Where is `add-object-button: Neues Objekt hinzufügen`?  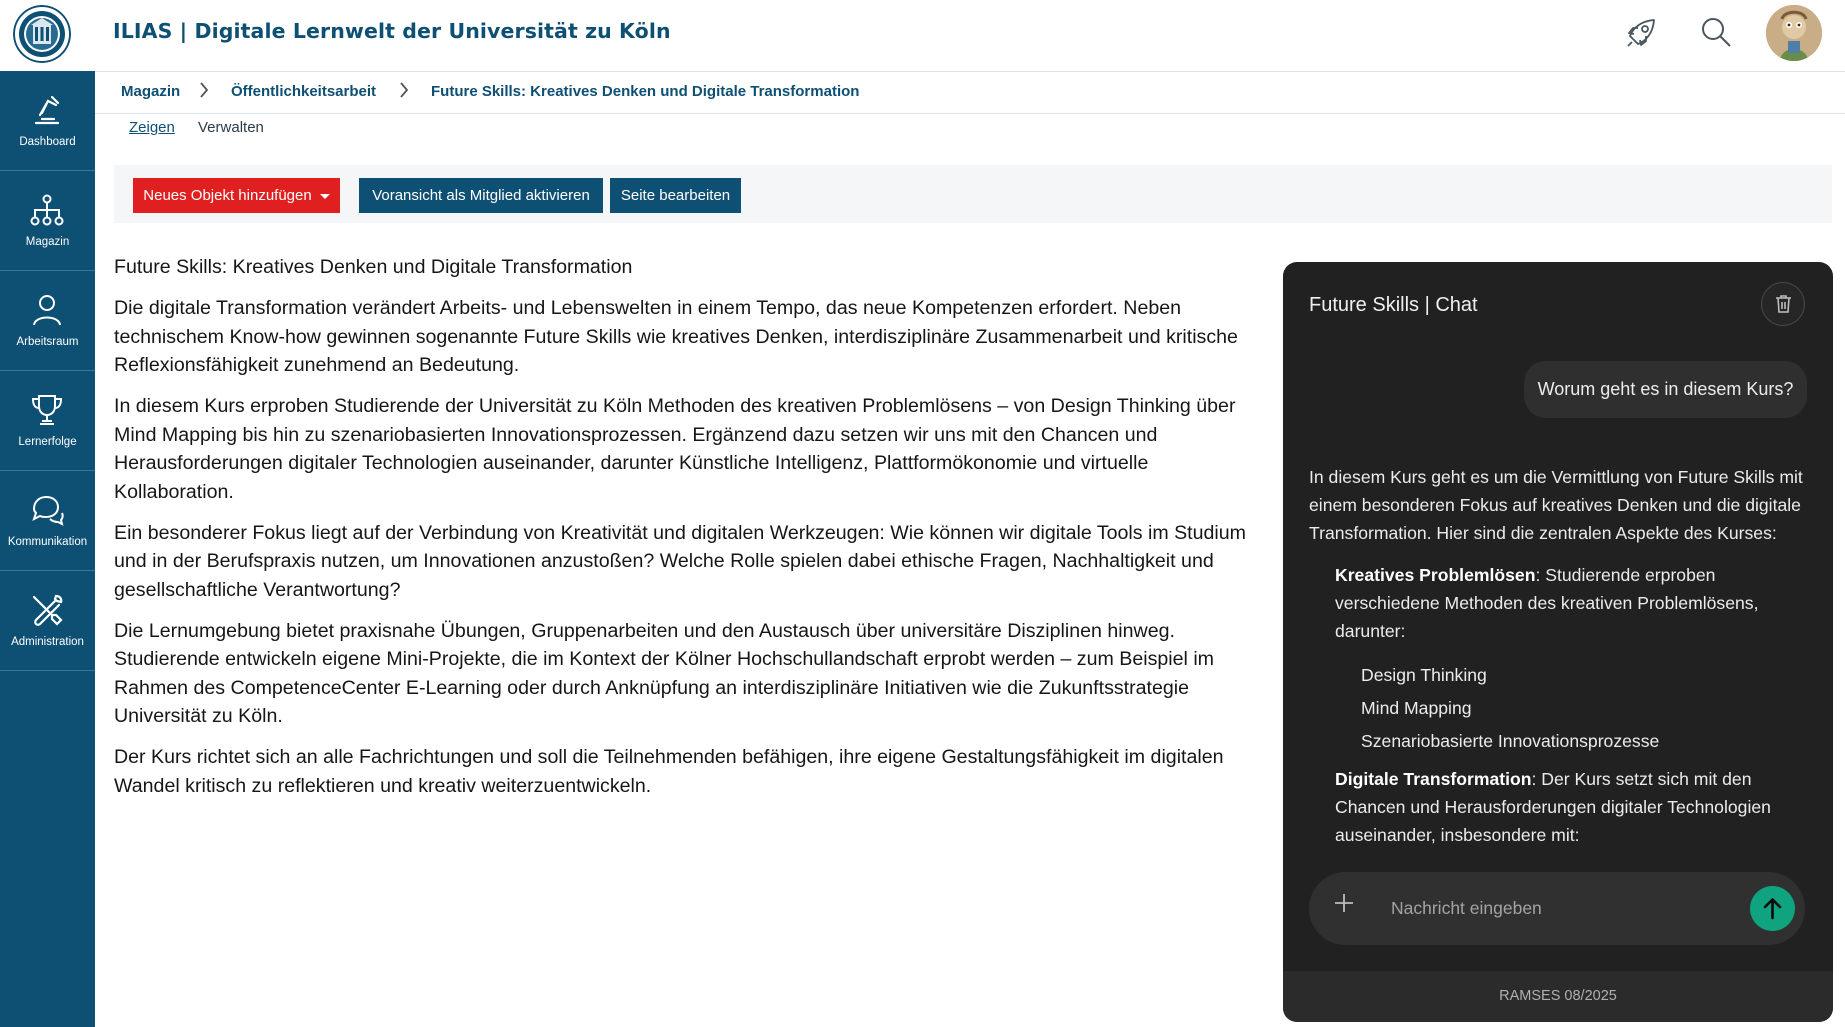 add-object-button: Neues Objekt hinzufügen is located at coordinates (236, 195).